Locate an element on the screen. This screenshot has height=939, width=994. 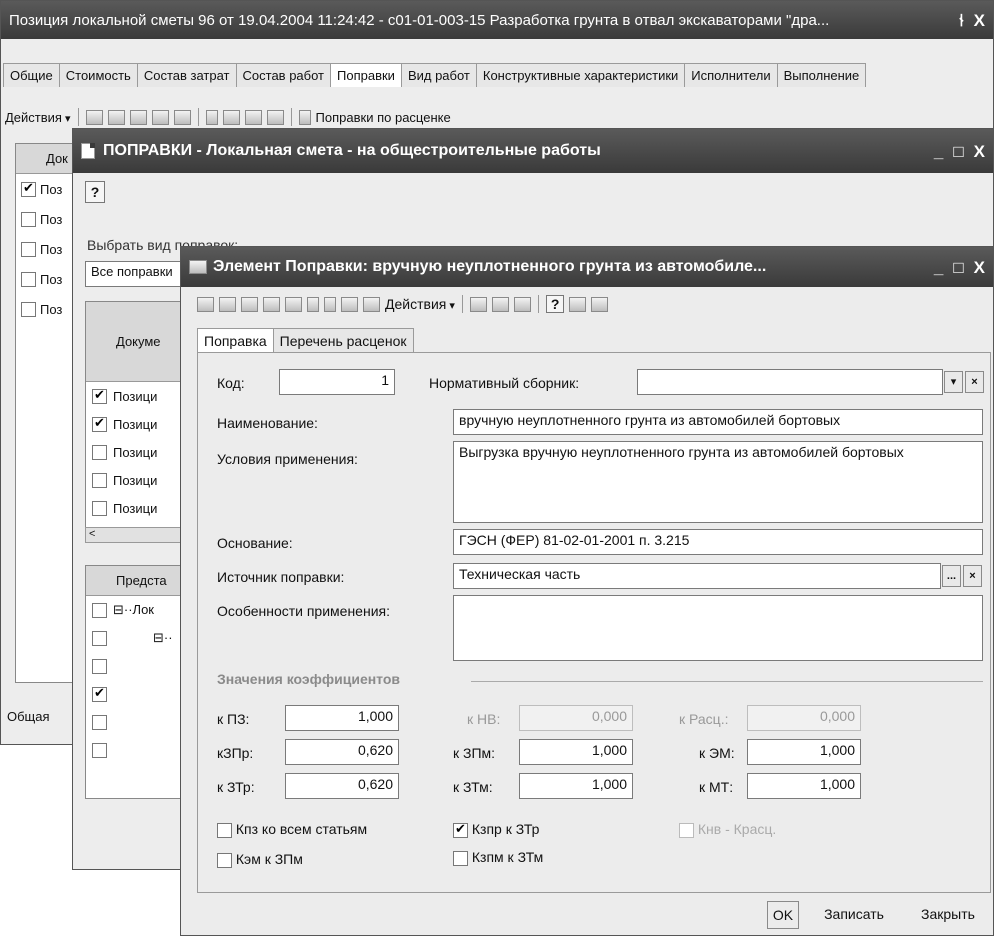
correction-kind-select: Все поправки is located at coordinates (134, 274).